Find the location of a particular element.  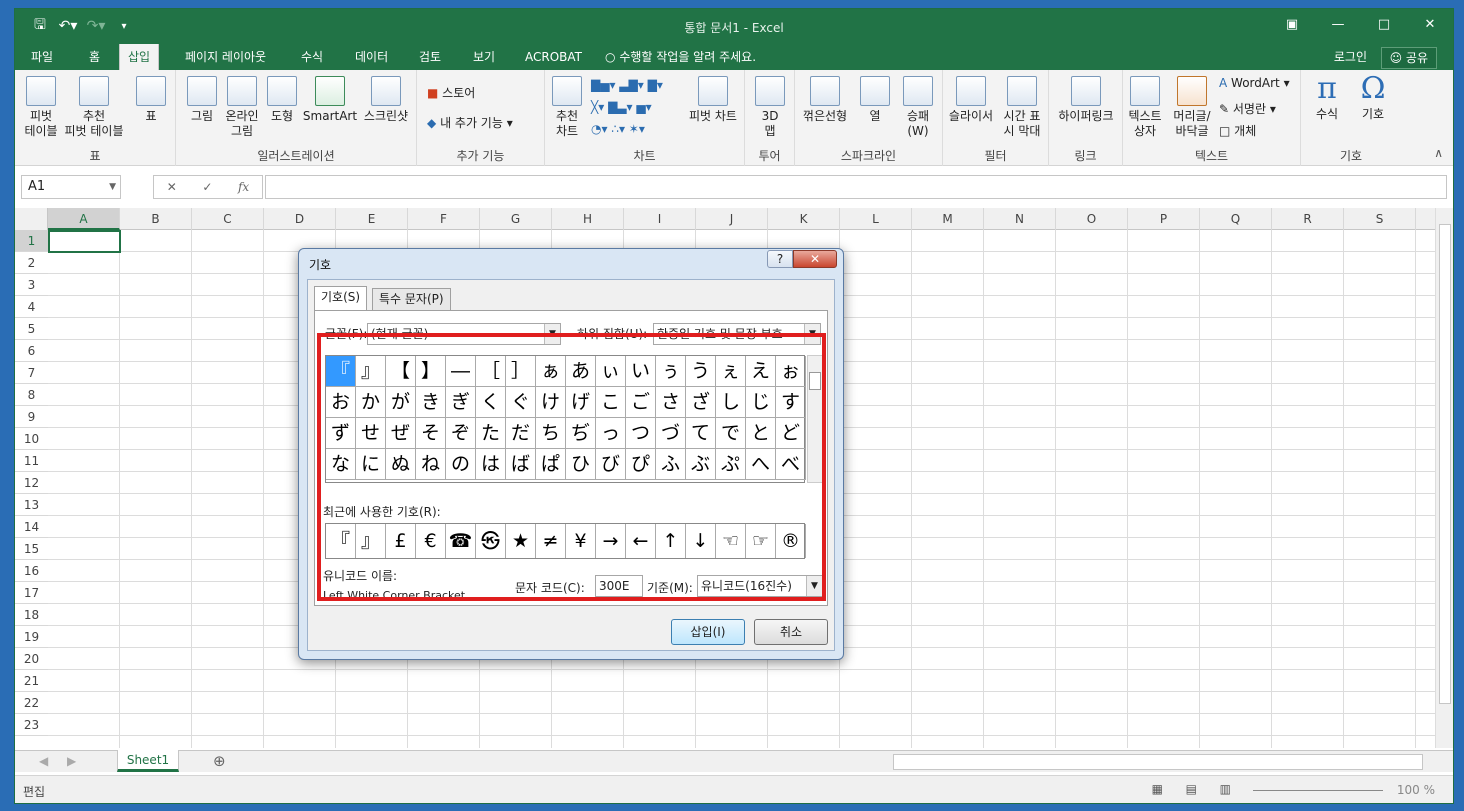

row-header: 18 is located at coordinates (31, 615).